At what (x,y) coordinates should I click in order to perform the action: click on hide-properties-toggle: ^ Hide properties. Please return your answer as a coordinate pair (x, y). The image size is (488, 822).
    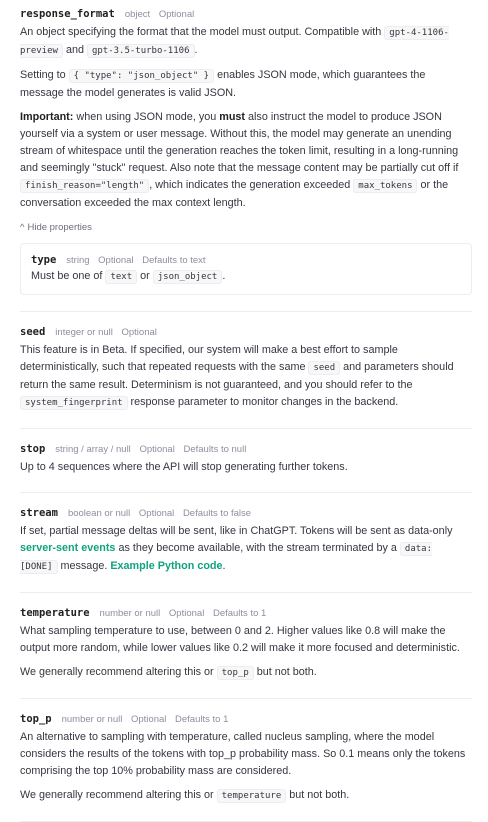
    Looking at the image, I should click on (246, 227).